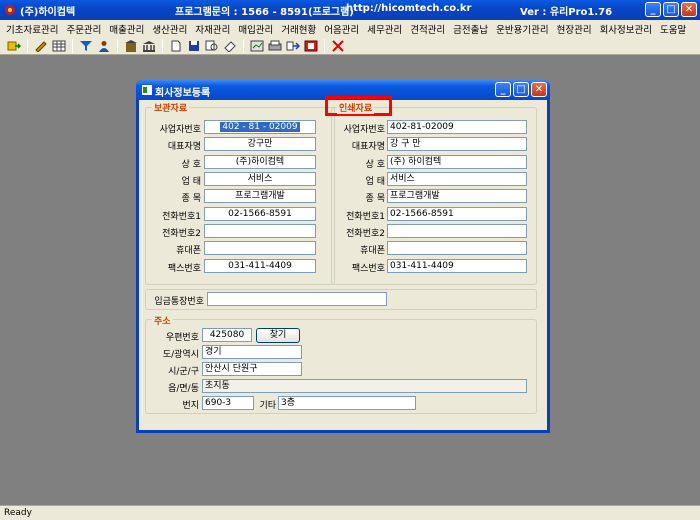 The height and width of the screenshot is (520, 700). Describe the element at coordinates (372, 251) in the screenshot. I see `print-mobile-label: 휴대폰` at that location.